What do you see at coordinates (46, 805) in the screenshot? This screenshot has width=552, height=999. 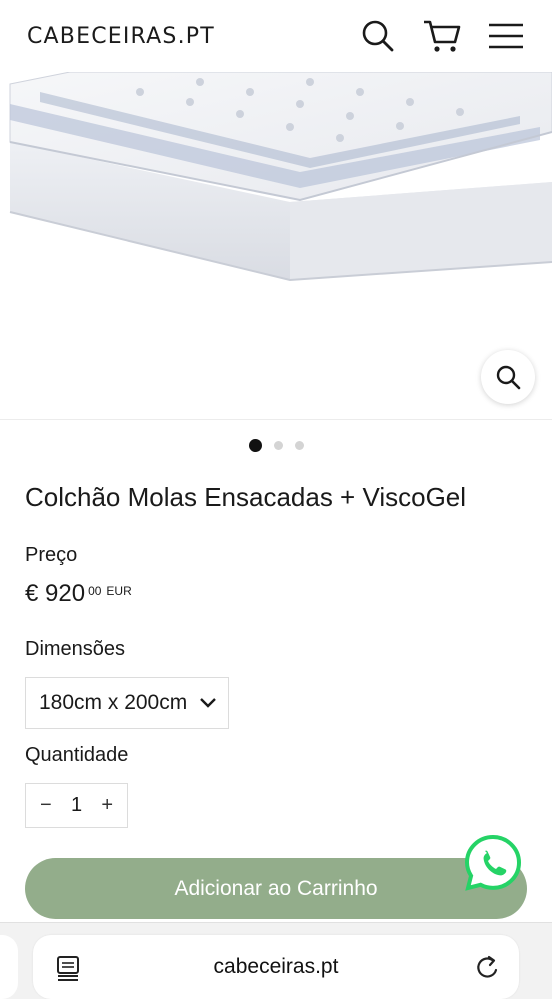 I see `quantity-decrease-button: −` at bounding box center [46, 805].